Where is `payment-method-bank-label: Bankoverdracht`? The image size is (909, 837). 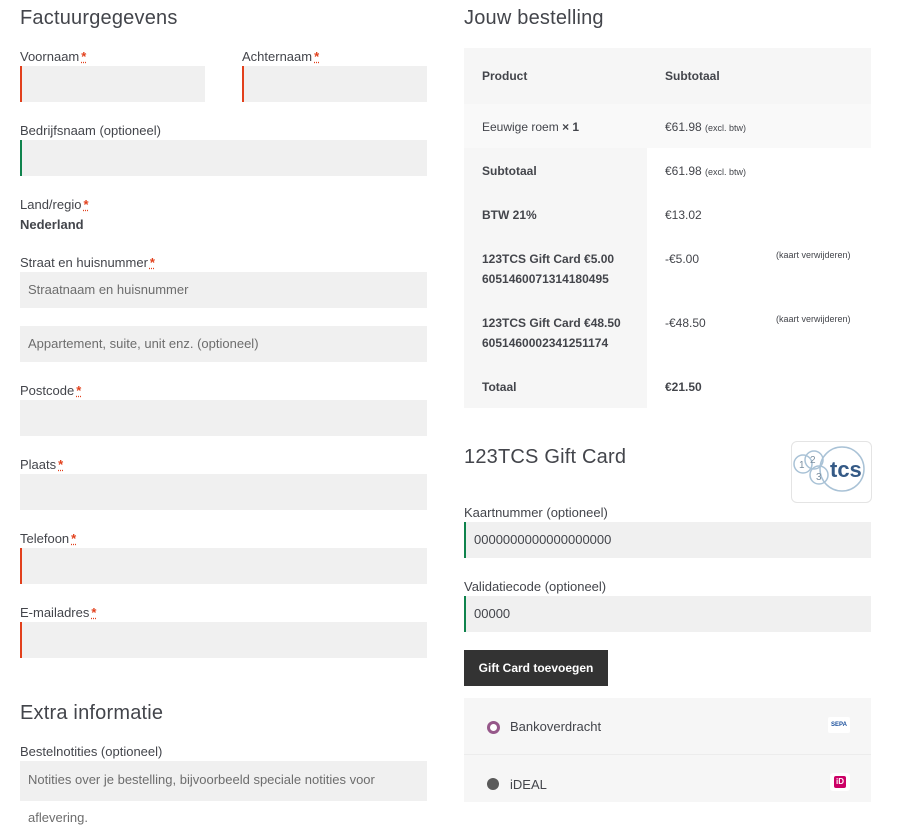 payment-method-bank-label: Bankoverdracht is located at coordinates (556, 726).